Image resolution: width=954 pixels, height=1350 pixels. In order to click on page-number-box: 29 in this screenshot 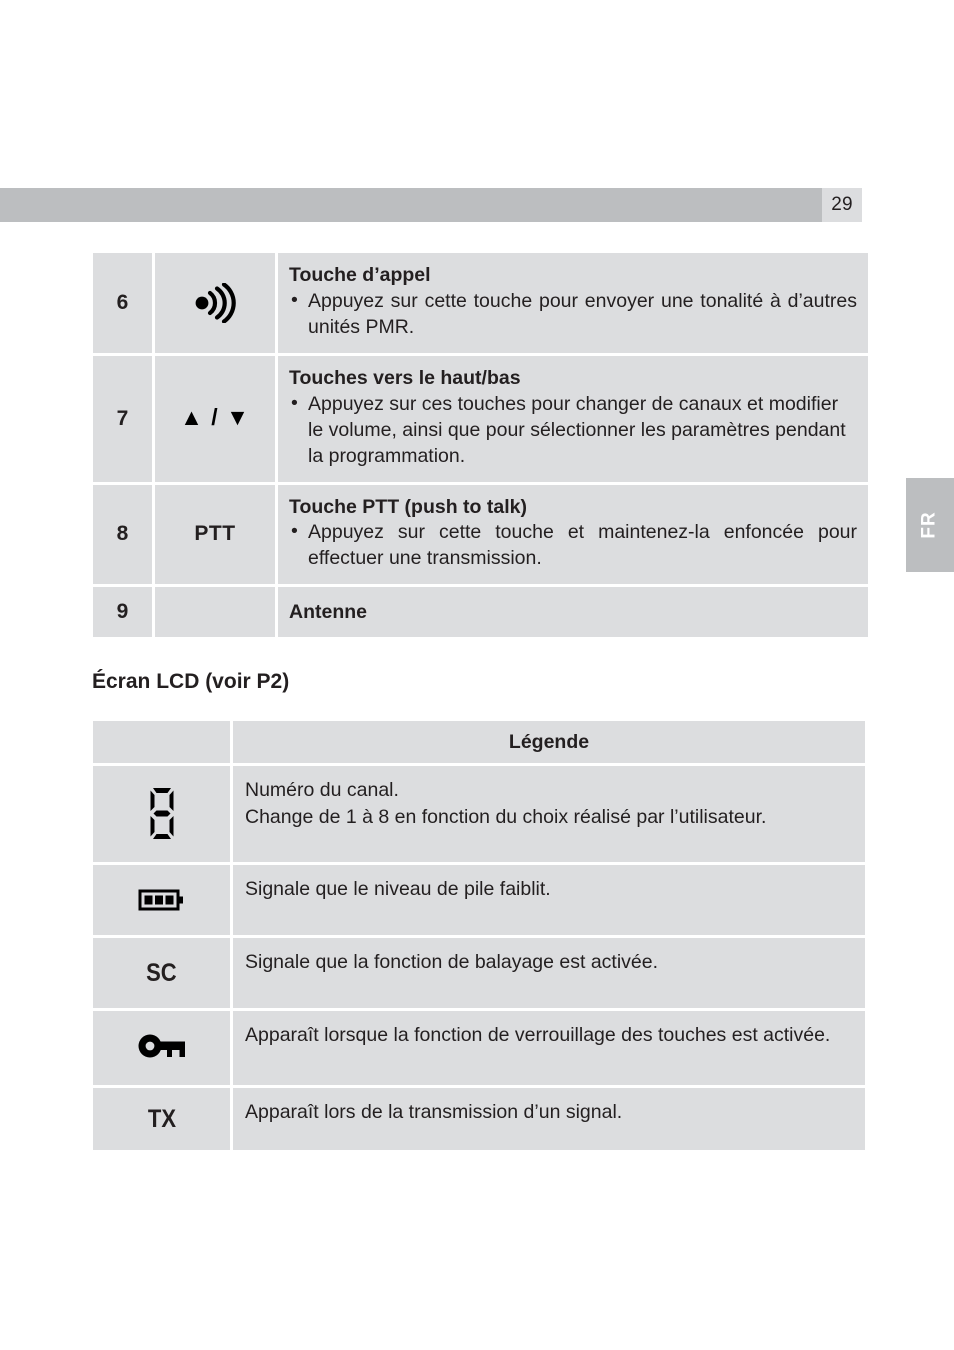, I will do `click(842, 205)`.